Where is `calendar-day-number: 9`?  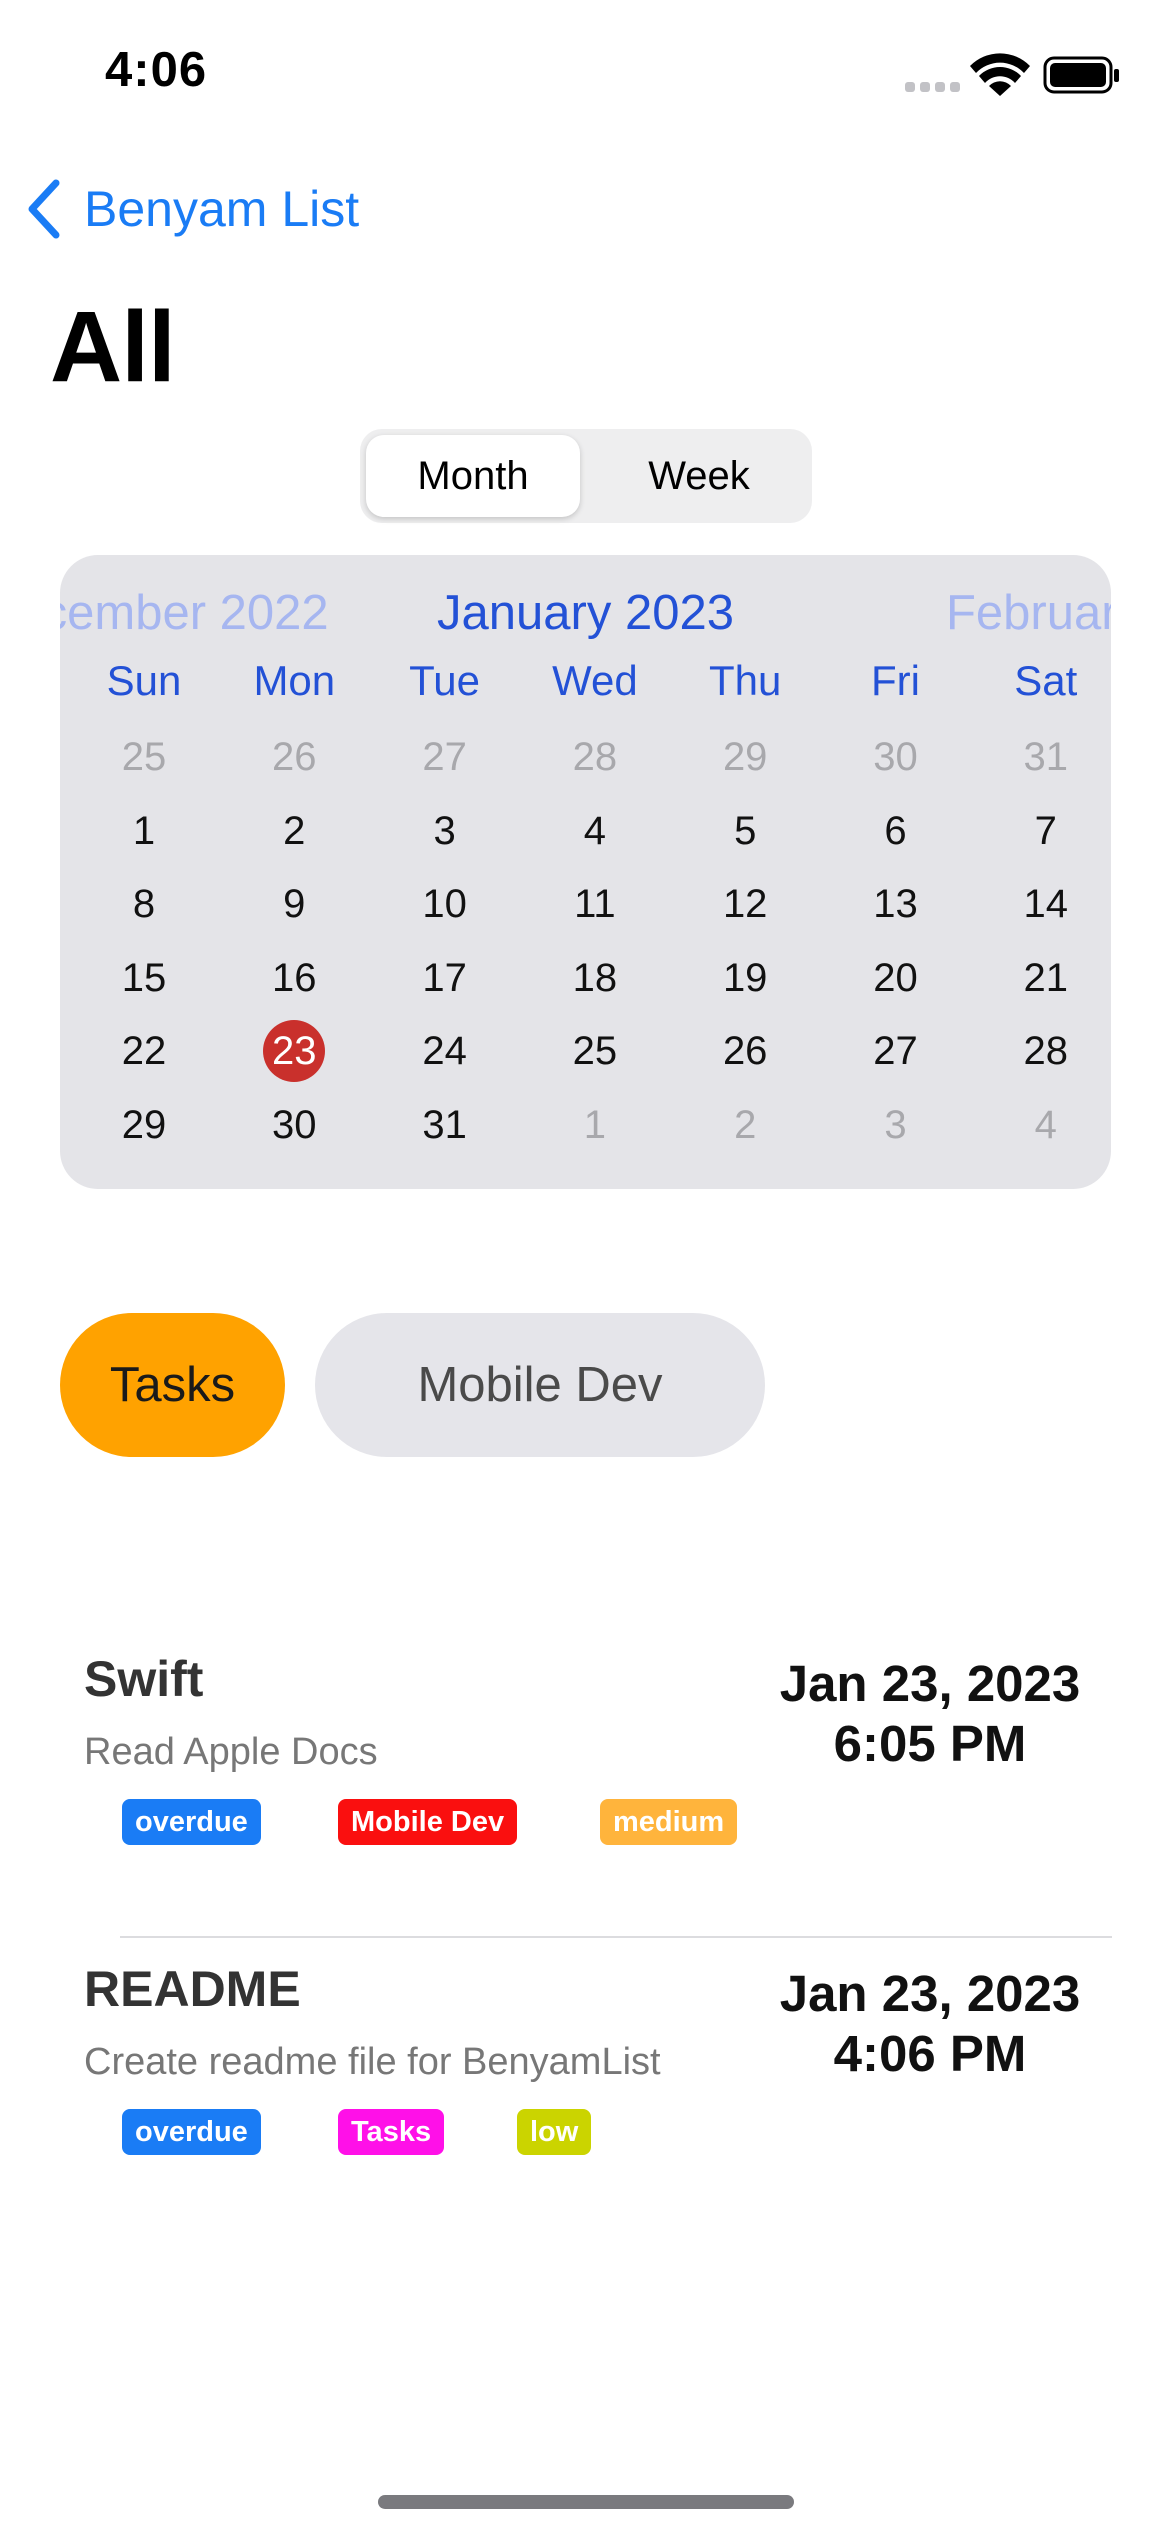 calendar-day-number: 9 is located at coordinates (294, 904).